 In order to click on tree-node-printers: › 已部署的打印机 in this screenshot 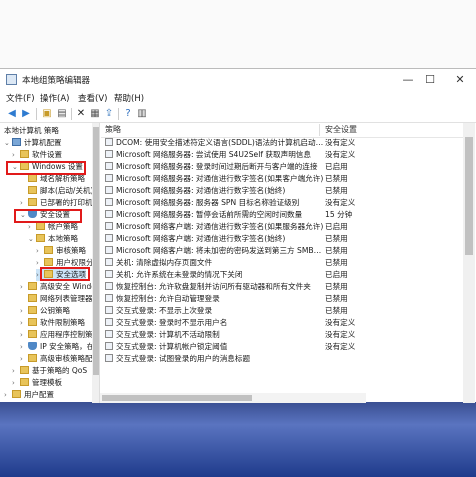, I will do `click(56, 203)`.